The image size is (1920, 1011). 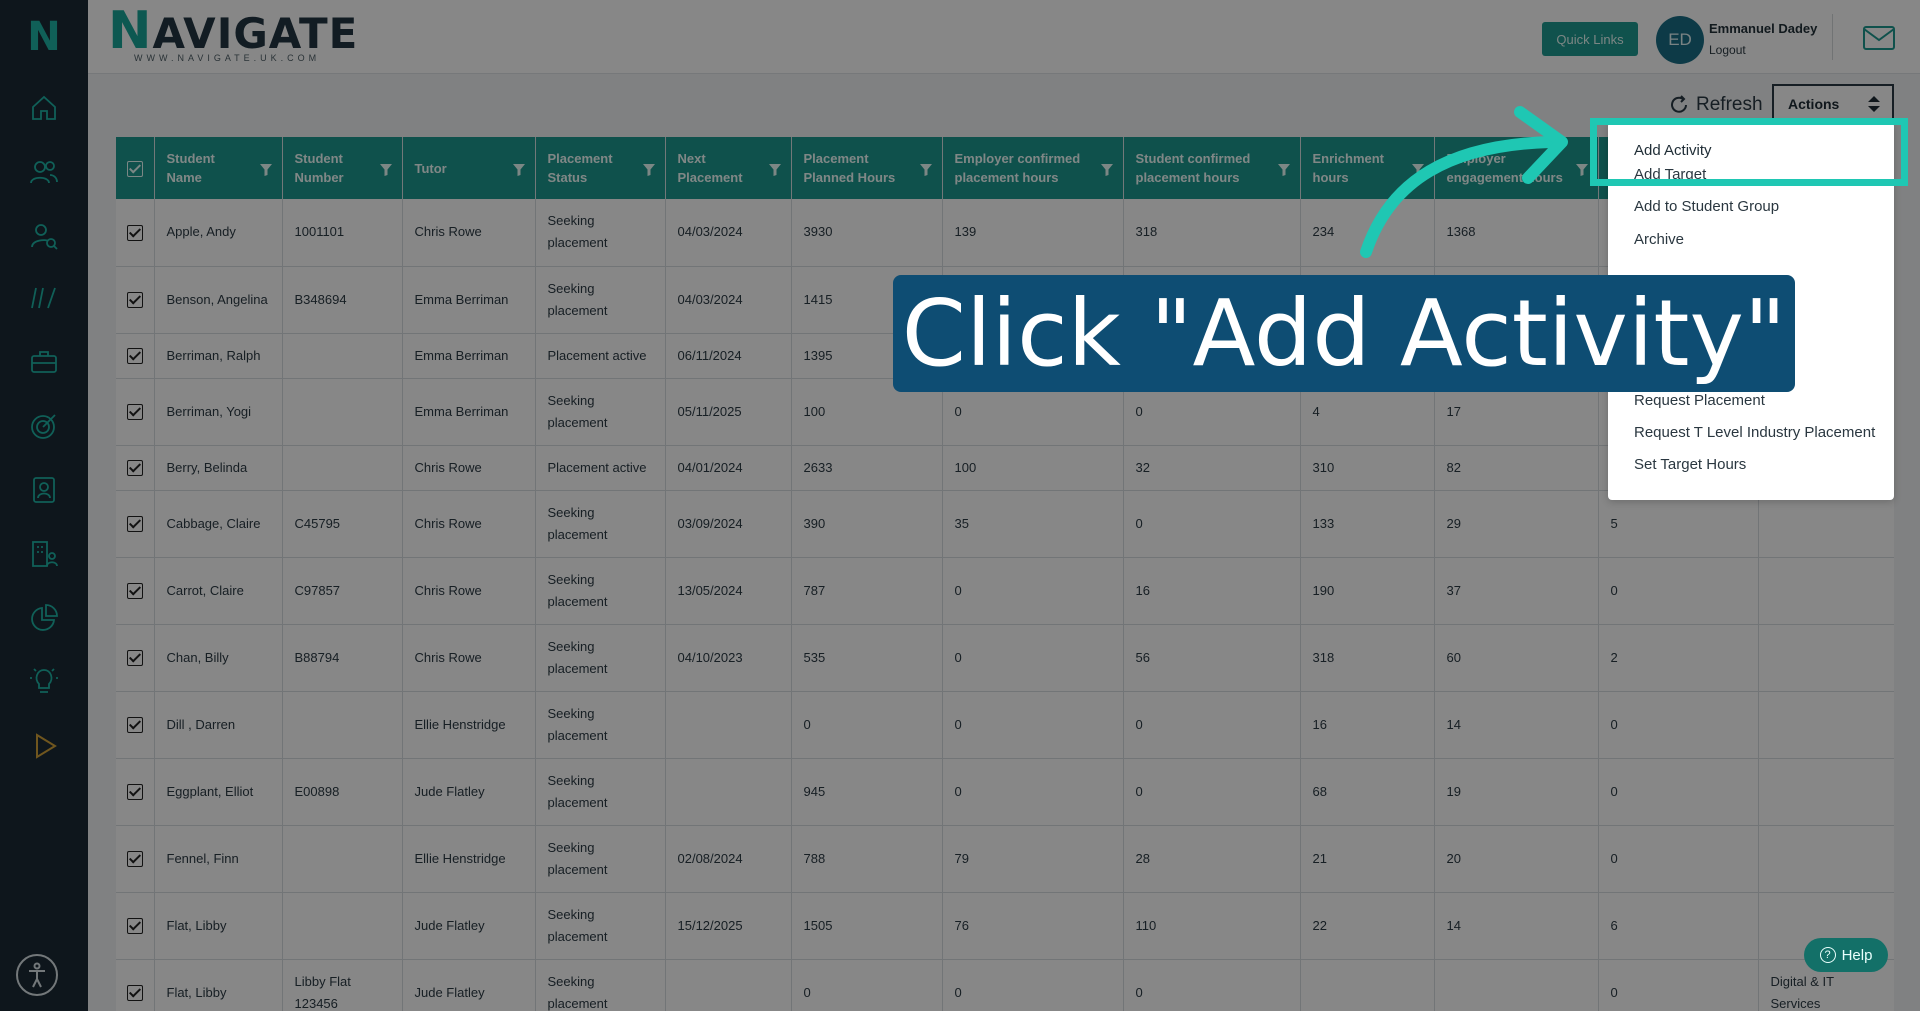 I want to click on help-question-icon: ?, so click(x=1827, y=955).